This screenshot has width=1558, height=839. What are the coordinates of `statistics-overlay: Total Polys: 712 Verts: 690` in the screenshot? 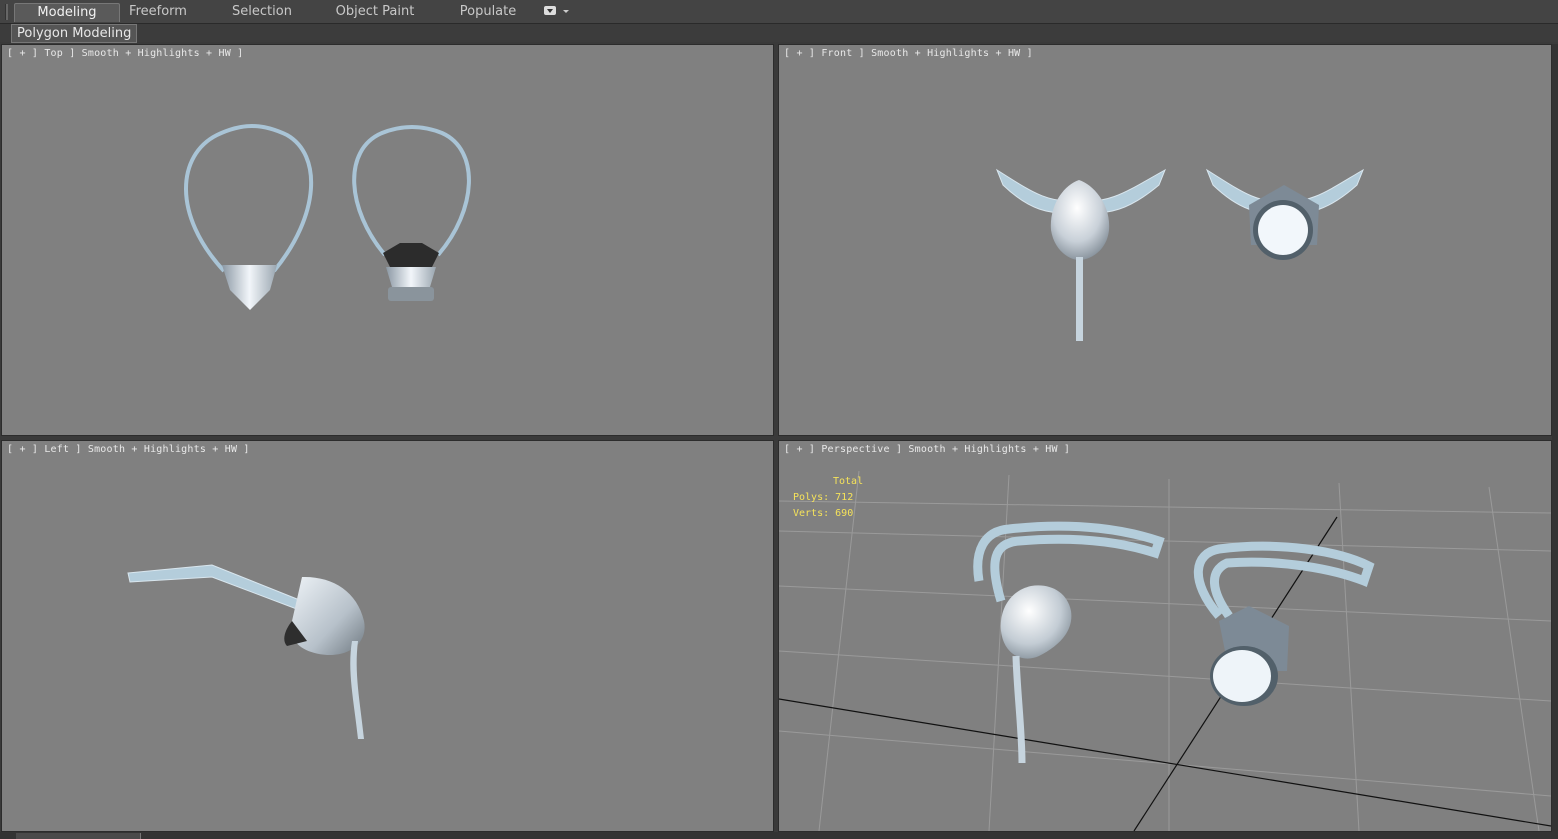 It's located at (828, 498).